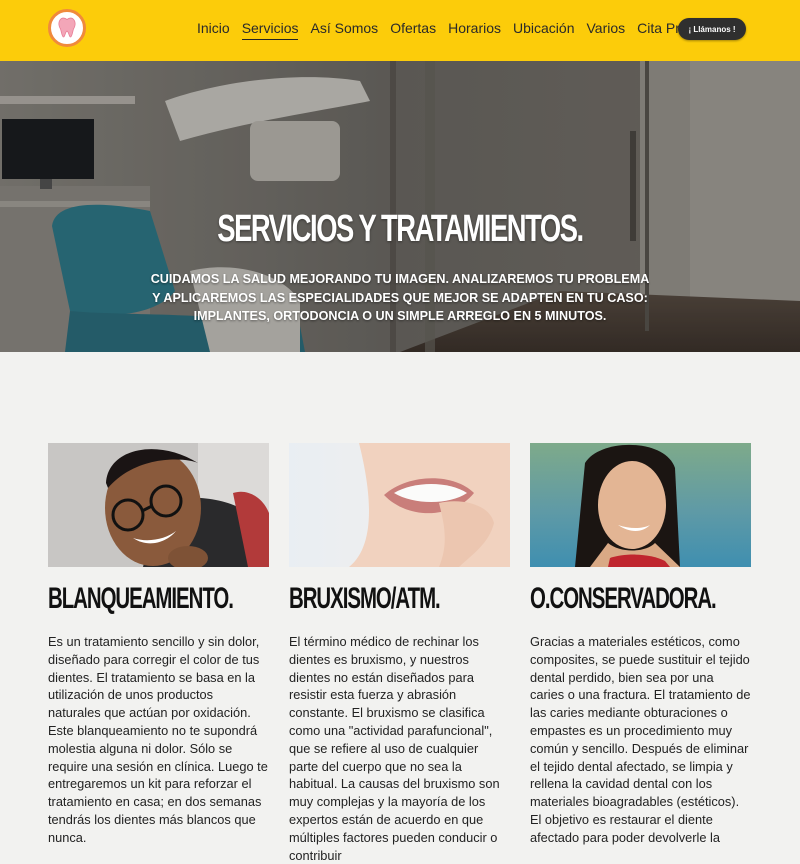 The width and height of the screenshot is (800, 864). What do you see at coordinates (344, 29) in the screenshot?
I see `nav-item-asi-somos: Así Somos` at bounding box center [344, 29].